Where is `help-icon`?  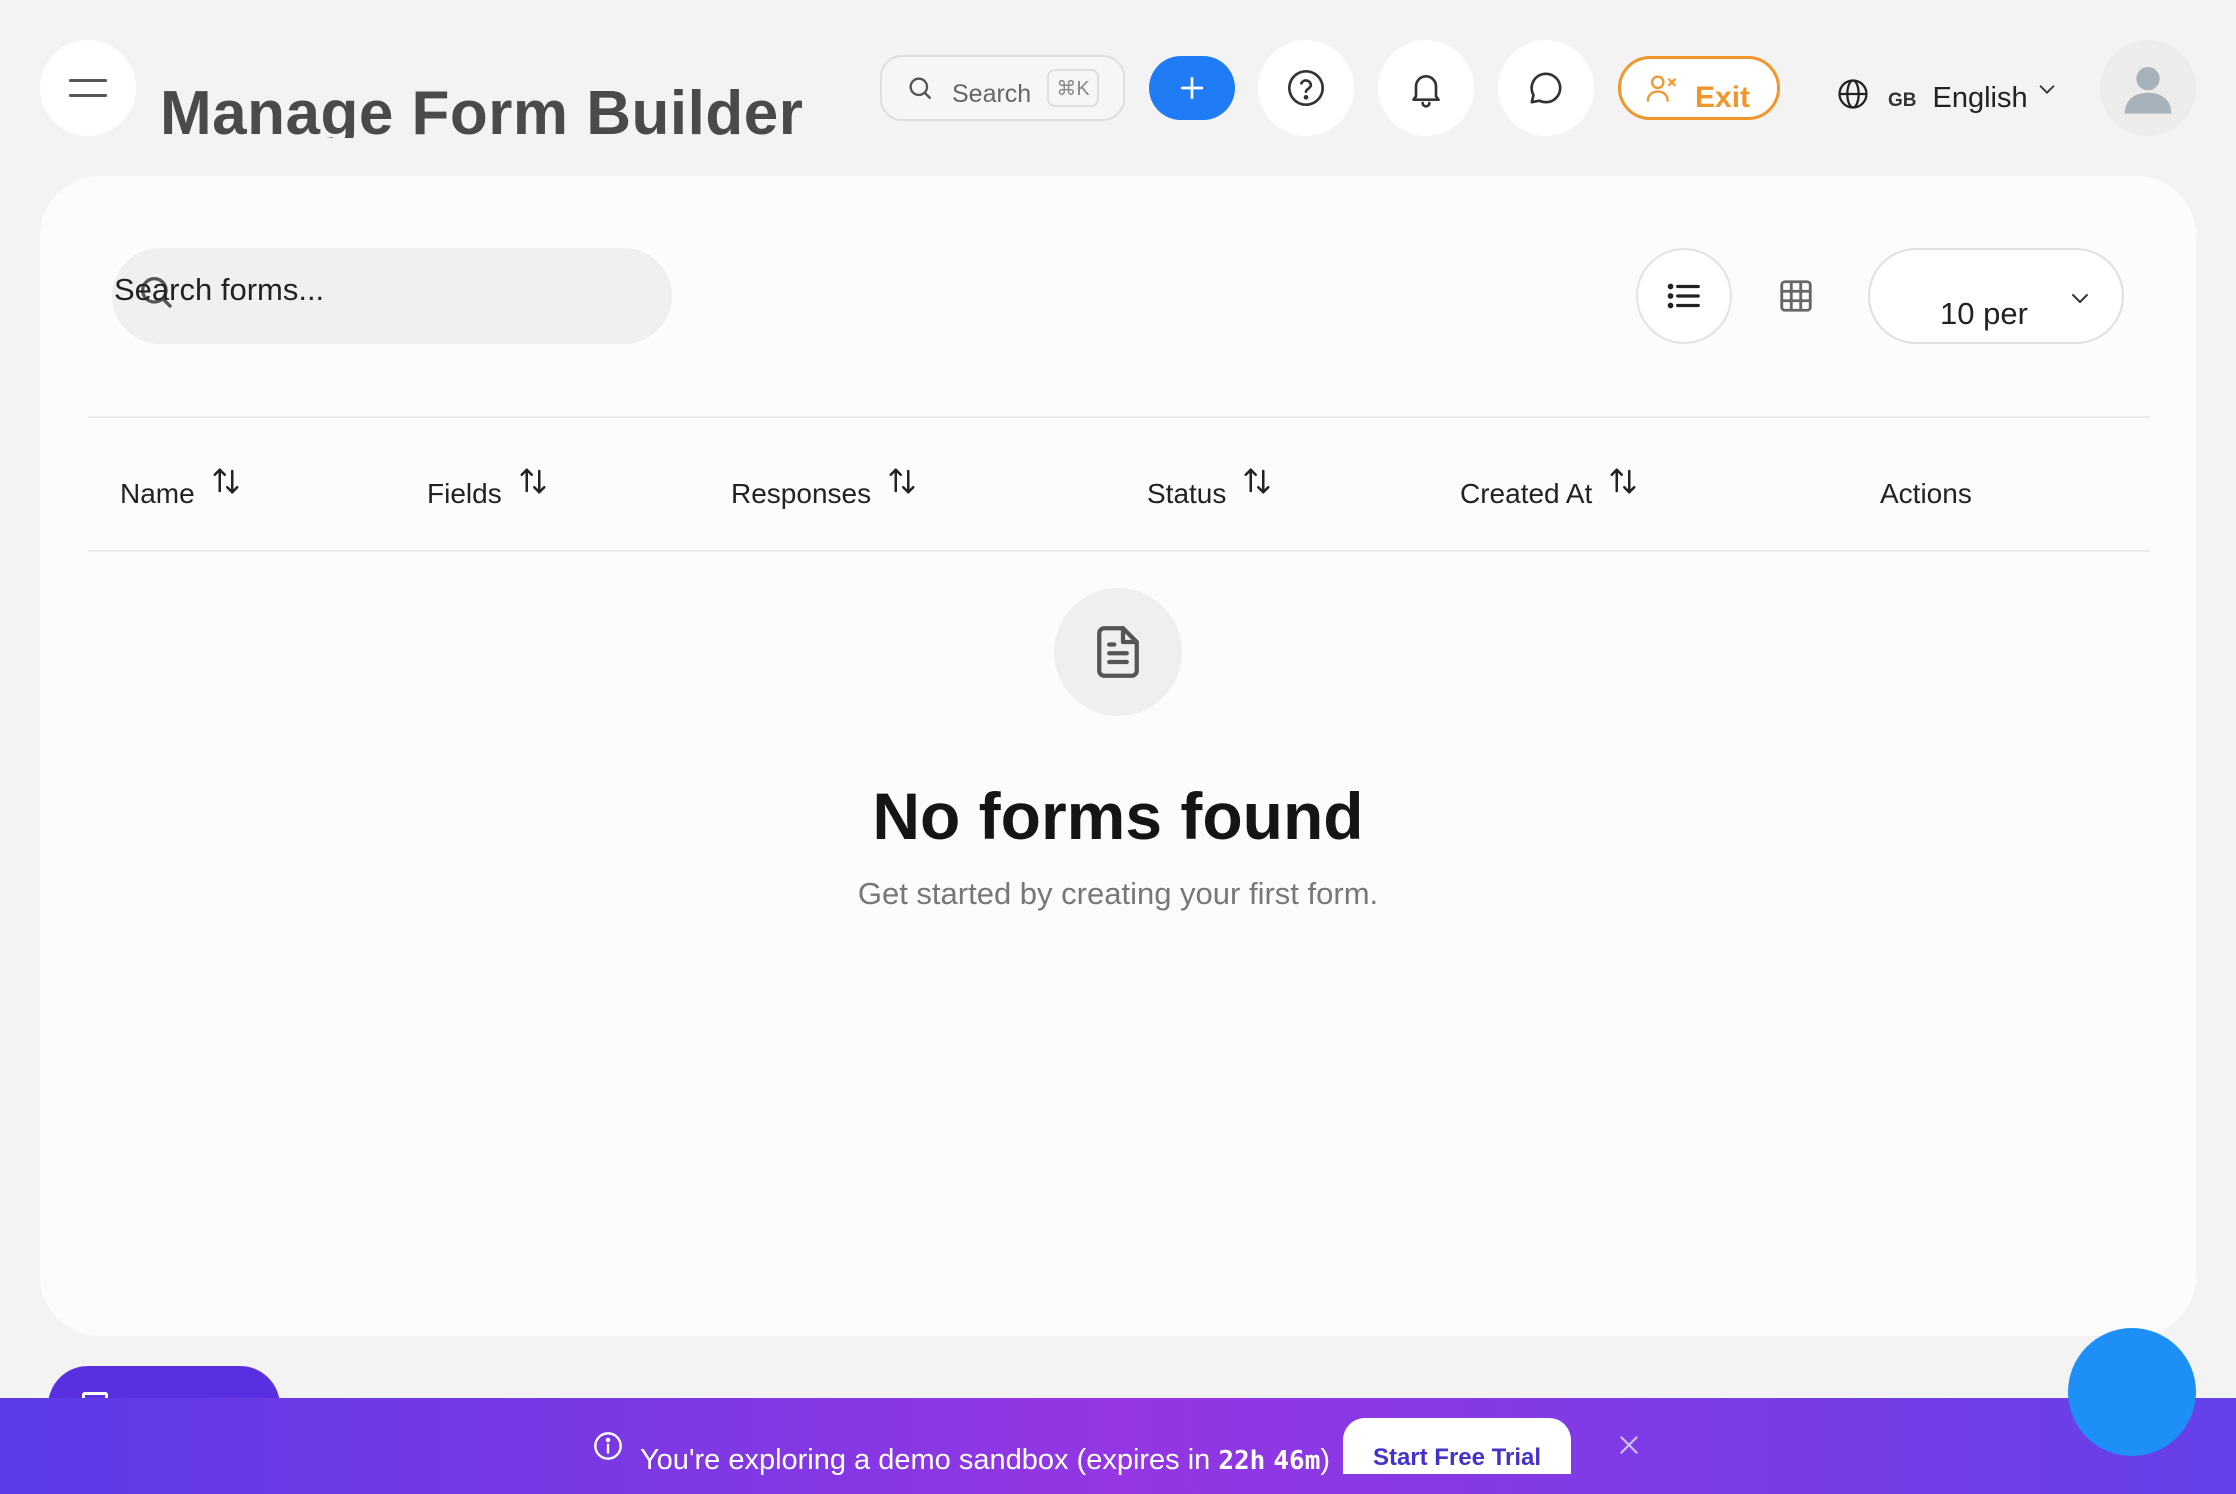 help-icon is located at coordinates (1306, 88).